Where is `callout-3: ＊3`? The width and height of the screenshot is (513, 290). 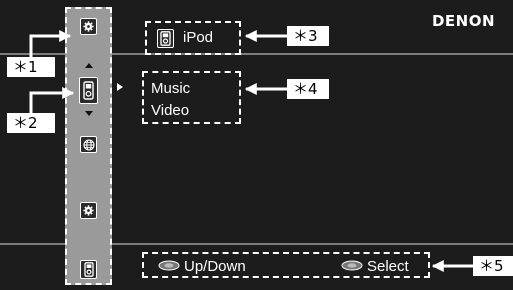 callout-3: ＊3 is located at coordinates (308, 36).